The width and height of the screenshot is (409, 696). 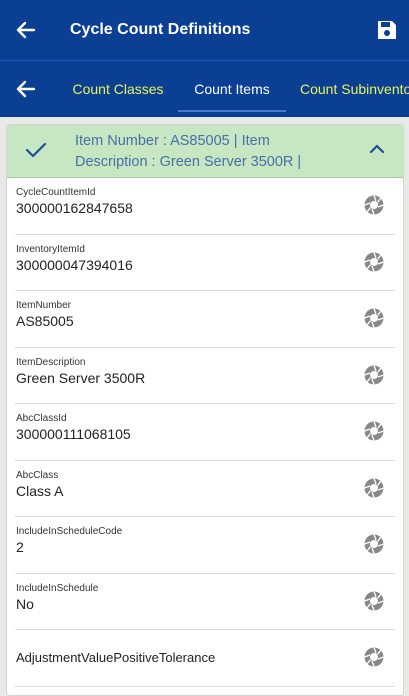 I want to click on app-header: Cycle Count Definitions, so click(x=204, y=30).